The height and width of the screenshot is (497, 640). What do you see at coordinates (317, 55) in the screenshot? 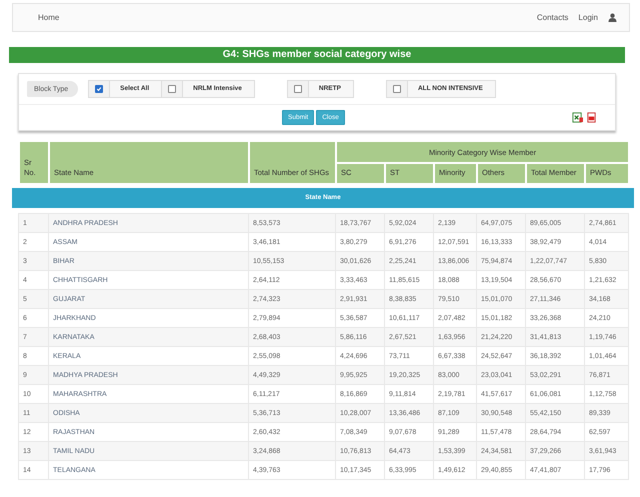
I see `page-title-bar: G4: SHGs member social category wise` at bounding box center [317, 55].